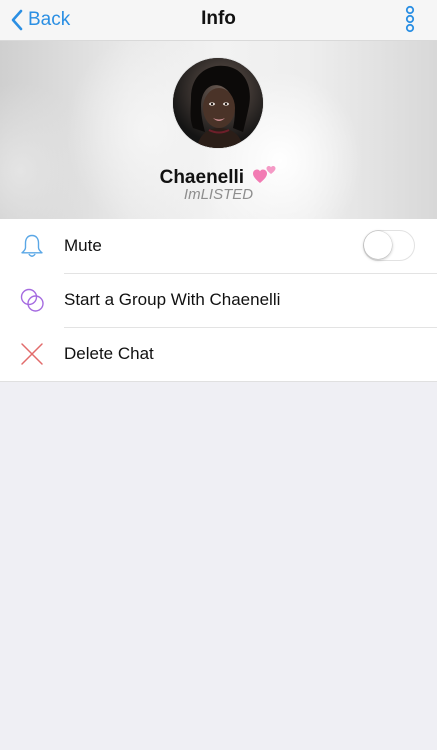 Image resolution: width=437 pixels, height=750 pixels. I want to click on more-options-button, so click(410, 20).